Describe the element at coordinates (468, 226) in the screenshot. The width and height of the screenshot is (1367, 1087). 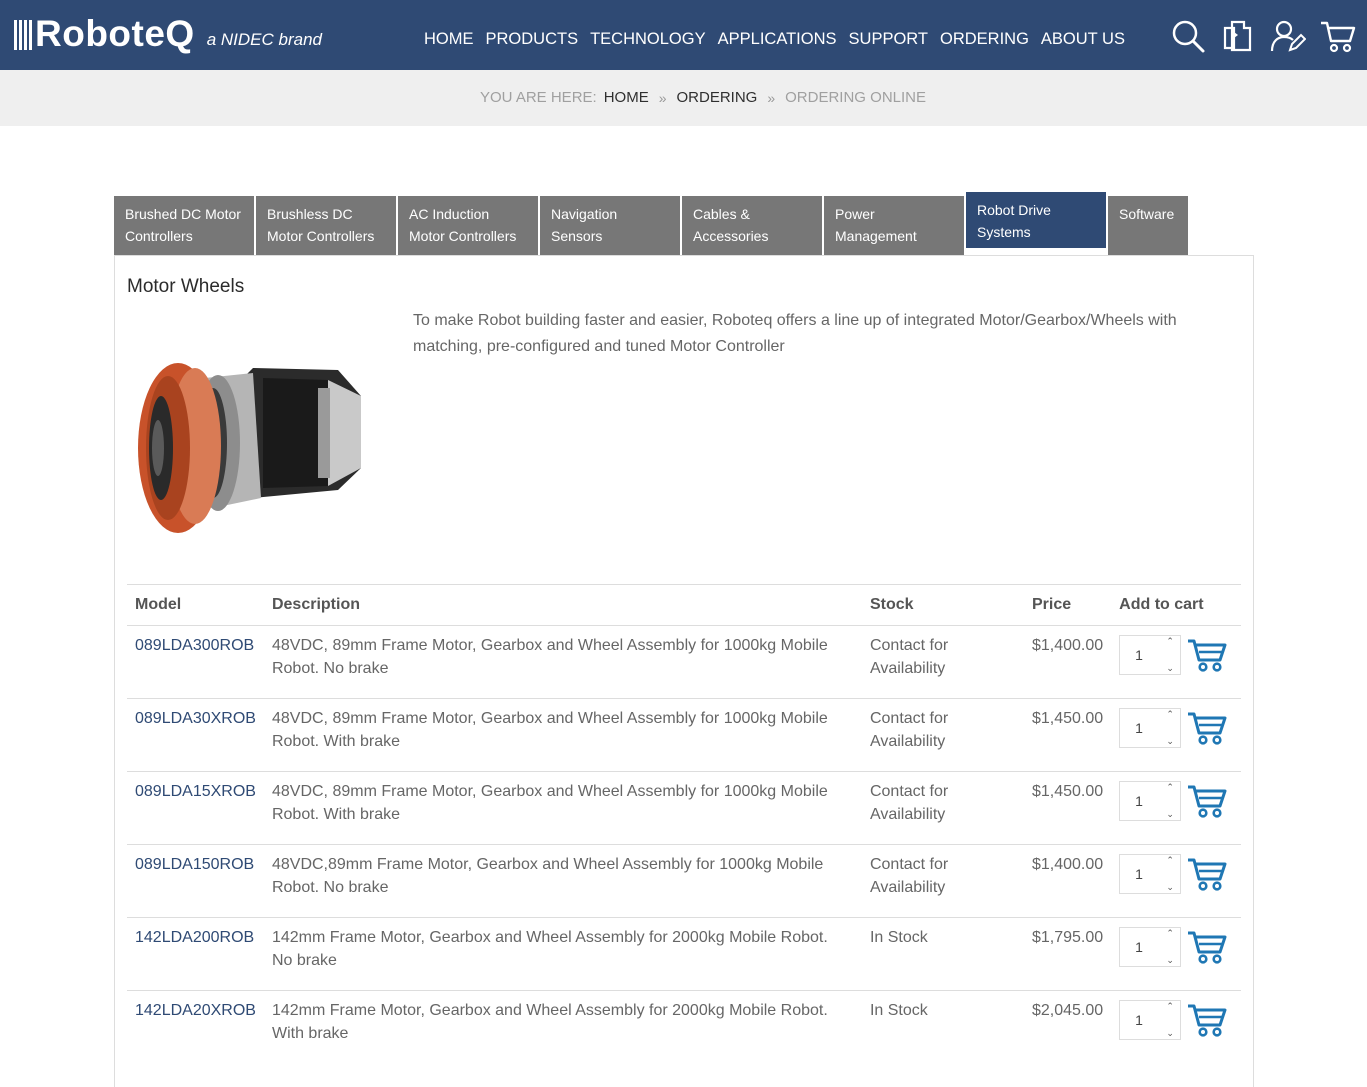
I see `tab-ac-induction: AC Induction Motor Controllers` at that location.